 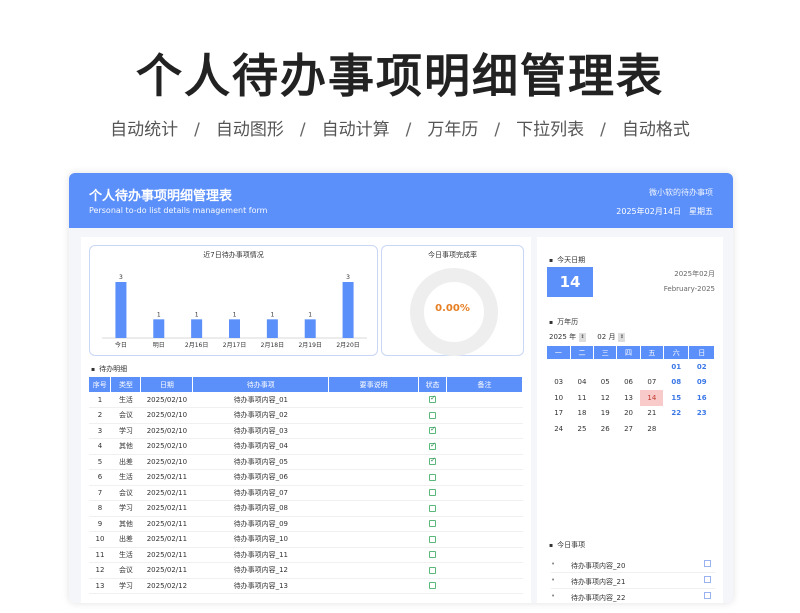 What do you see at coordinates (125, 446) in the screenshot?
I see `cell-type: 其他` at bounding box center [125, 446].